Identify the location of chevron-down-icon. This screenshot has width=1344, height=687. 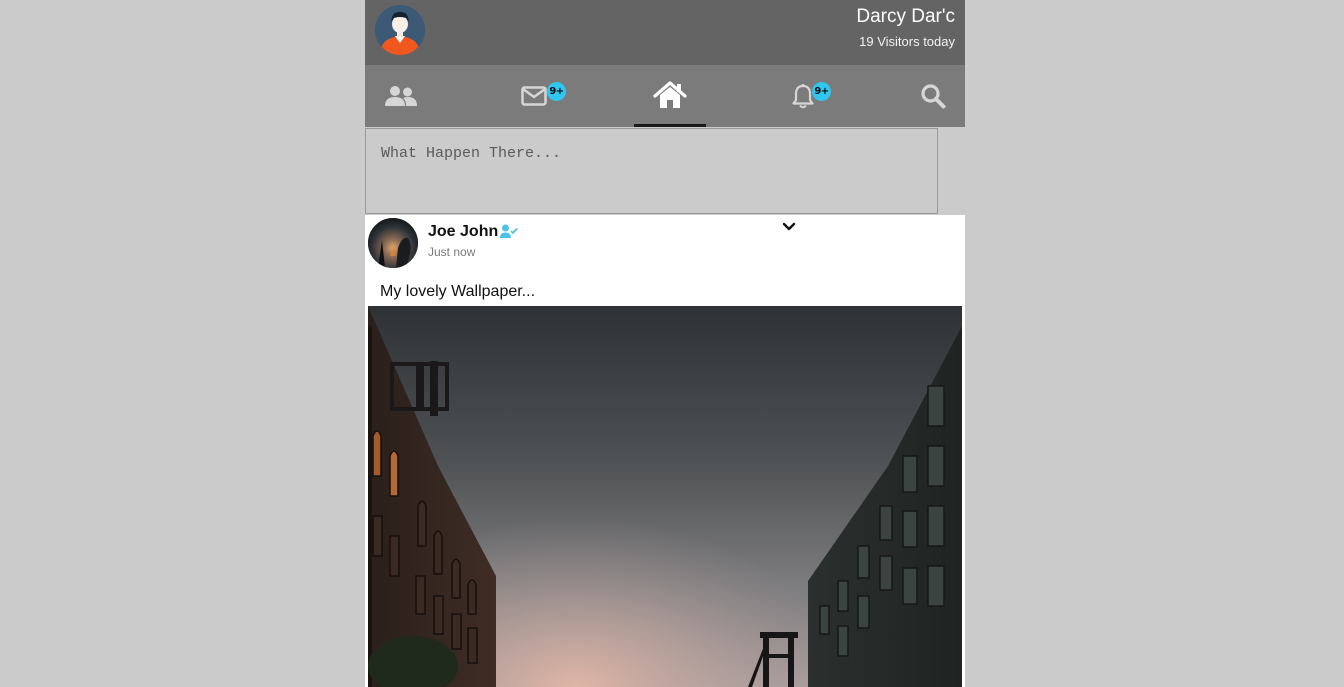
(789, 226).